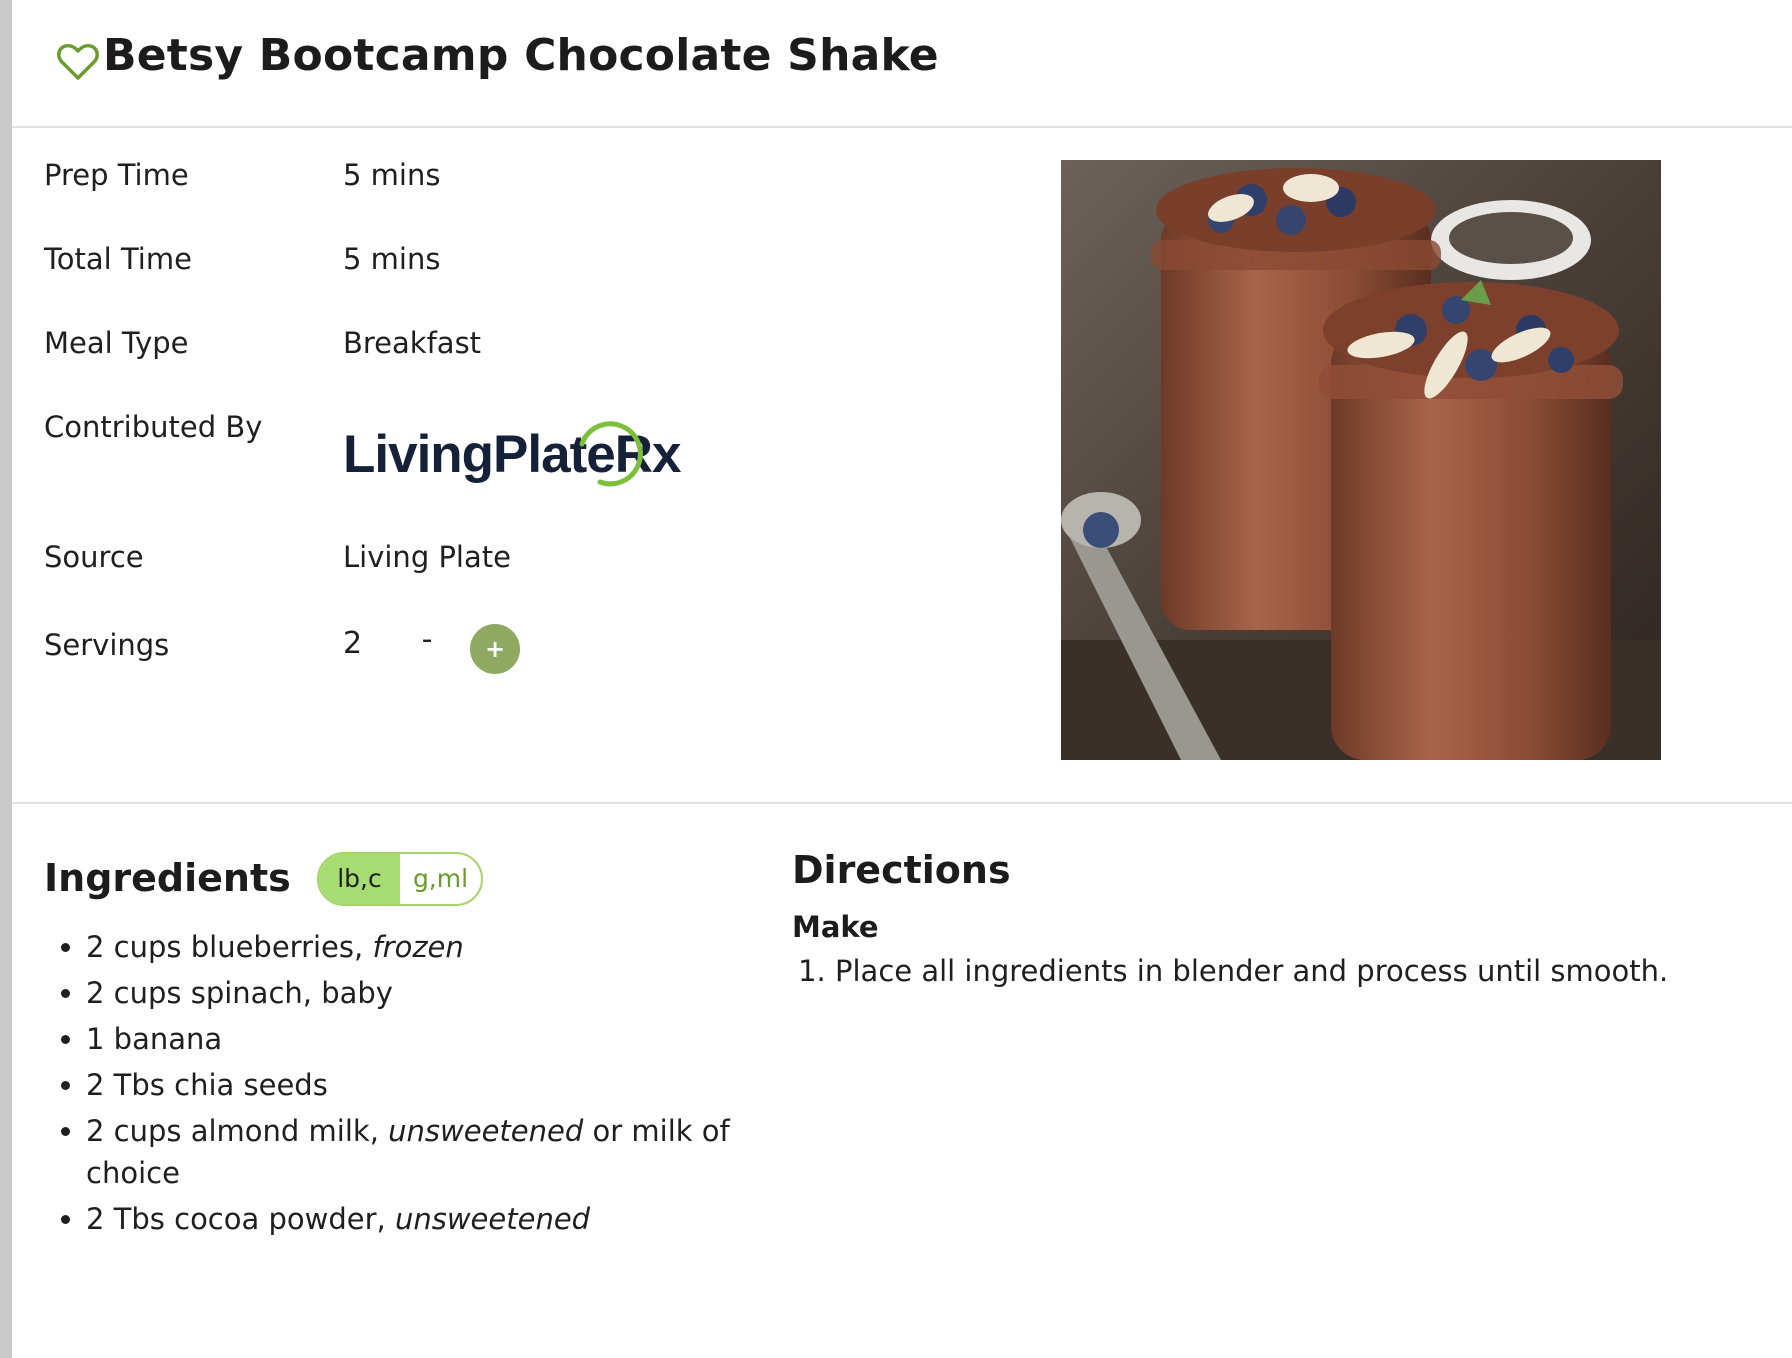 The height and width of the screenshot is (1358, 1792). I want to click on total-time-value: 5 mins, so click(392, 259).